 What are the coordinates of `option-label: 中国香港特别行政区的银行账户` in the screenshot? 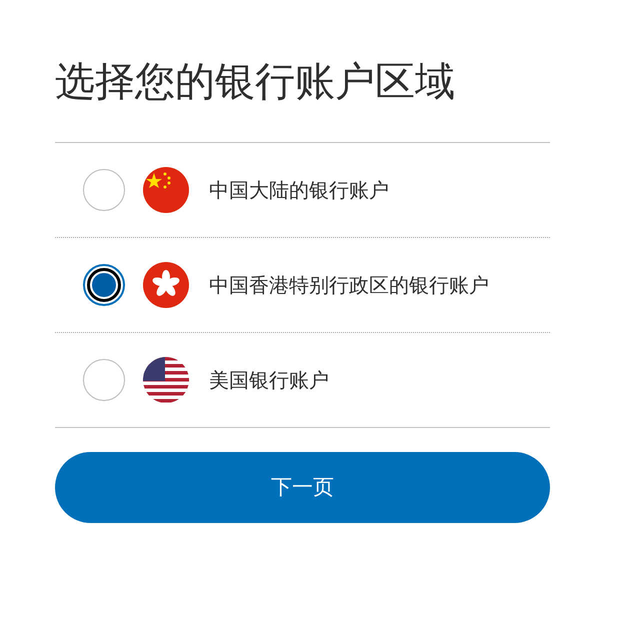 It's located at (349, 285).